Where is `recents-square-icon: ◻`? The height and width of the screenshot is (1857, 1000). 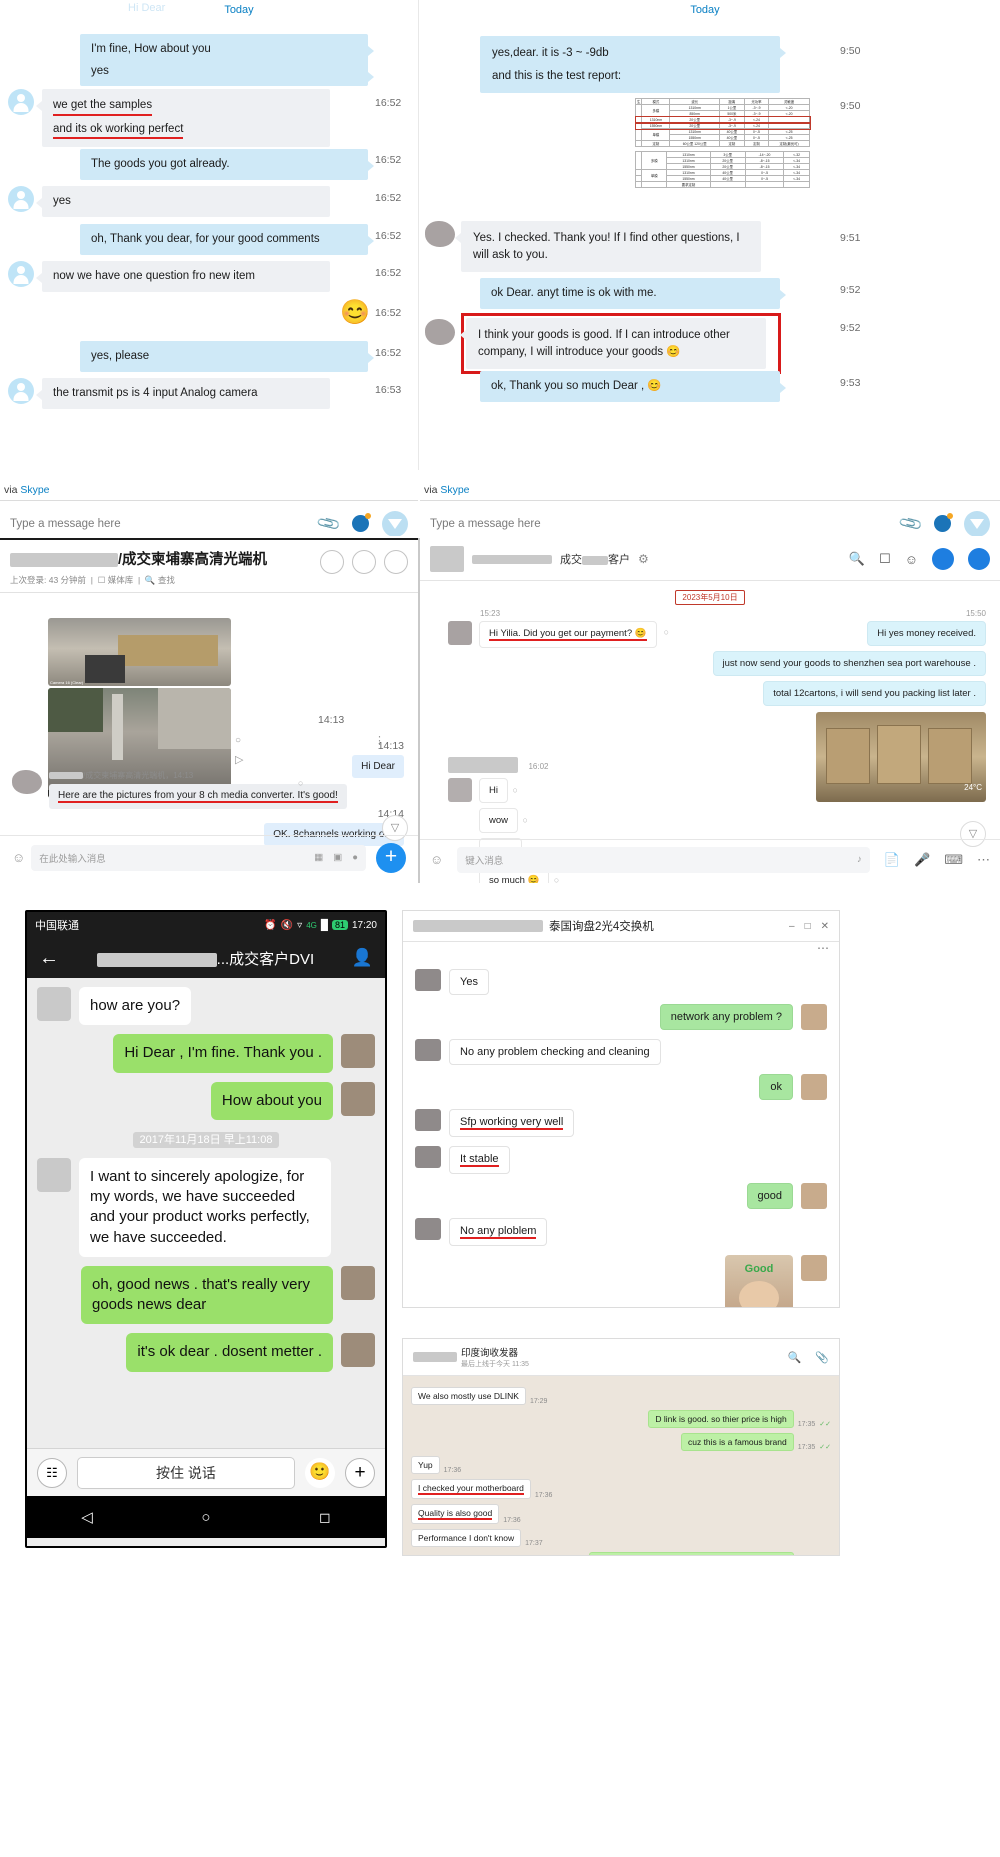 recents-square-icon: ◻ is located at coordinates (325, 1517).